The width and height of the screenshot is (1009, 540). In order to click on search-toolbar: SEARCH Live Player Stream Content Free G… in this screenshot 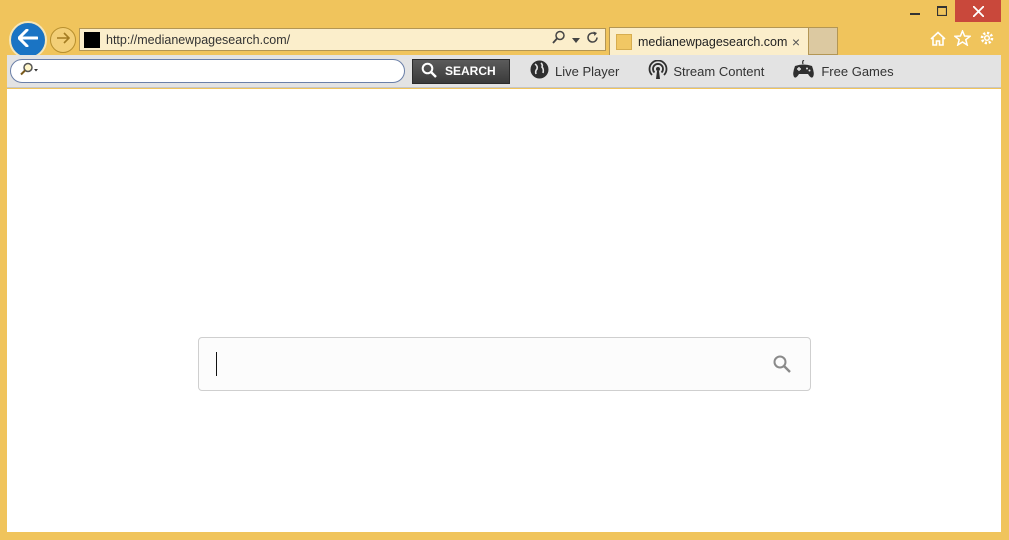, I will do `click(504, 71)`.